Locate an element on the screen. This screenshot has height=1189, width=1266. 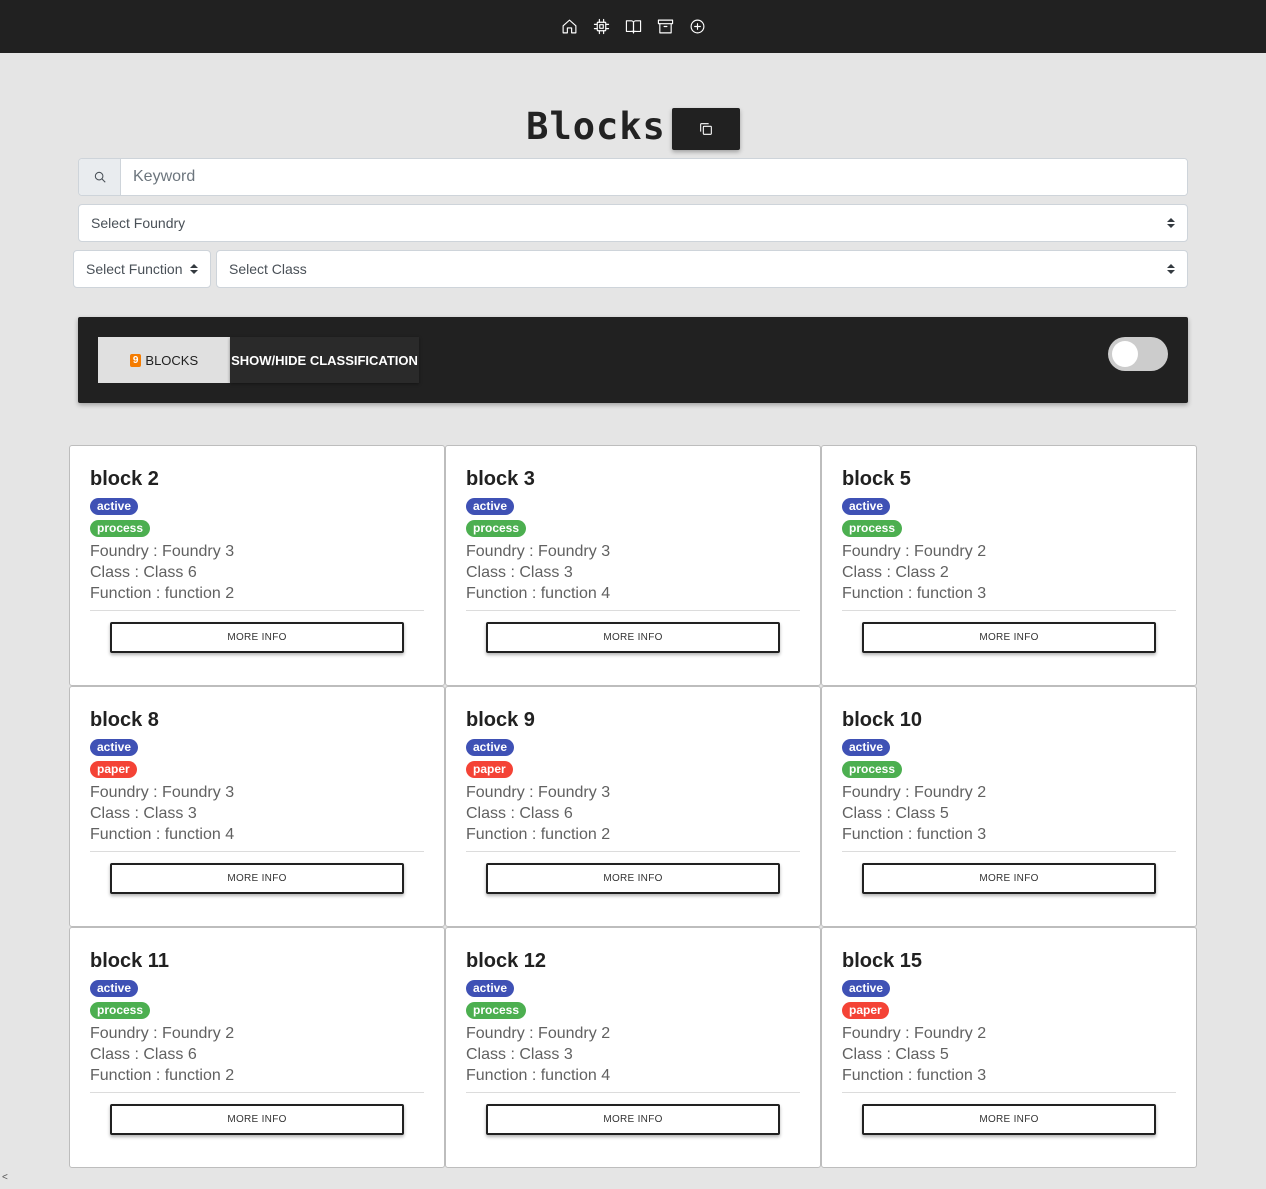
toggle-knob is located at coordinates (1125, 354).